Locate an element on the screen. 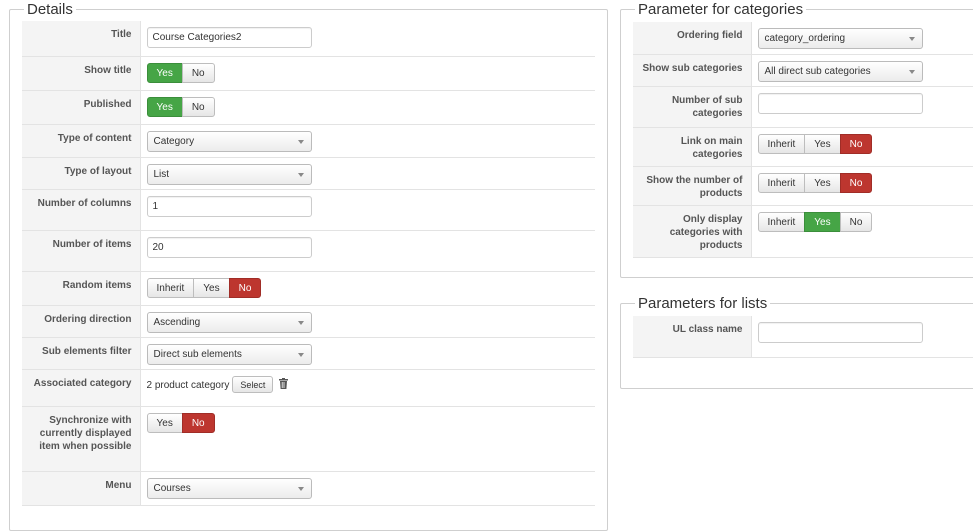 This screenshot has height=531, width=973. show-sub-categories-select: All direct sub categories is located at coordinates (840, 71).